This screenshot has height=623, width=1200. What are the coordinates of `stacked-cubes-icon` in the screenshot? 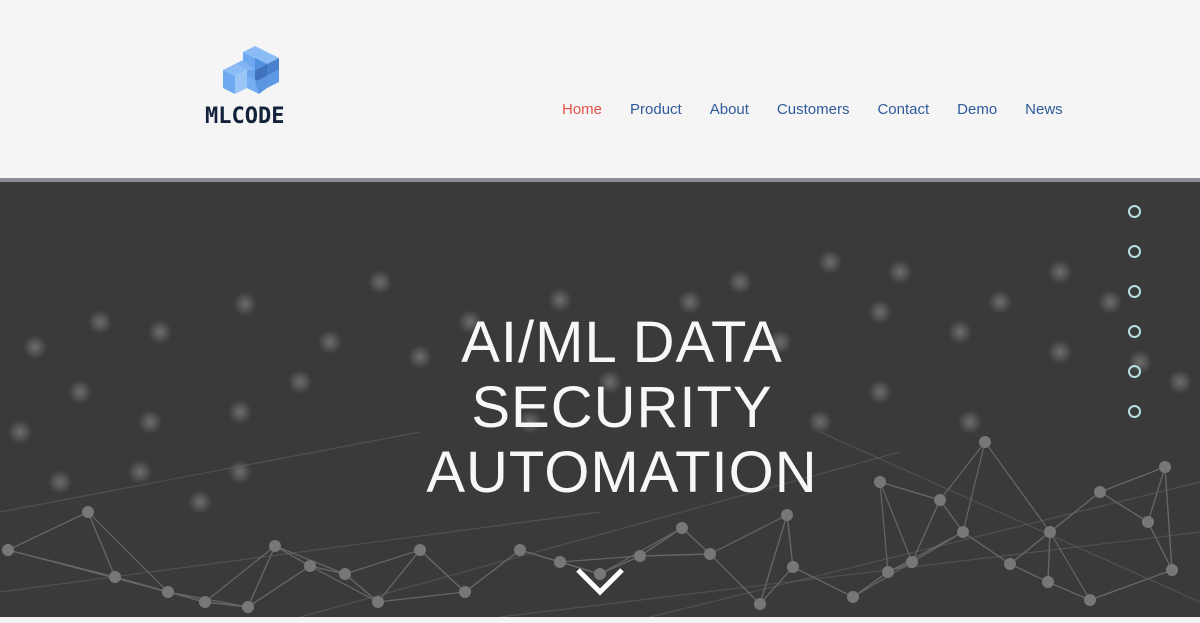 It's located at (251, 70).